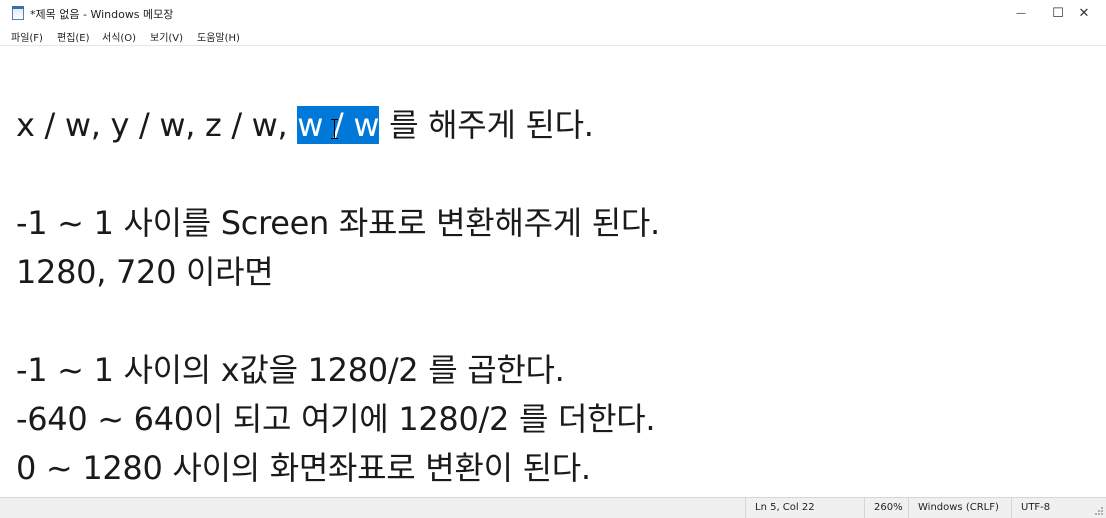  Describe the element at coordinates (336, 419) in the screenshot. I see `text-line: -640 ~ 640이 되고 여기에 1280/2 를 더한다.` at that location.